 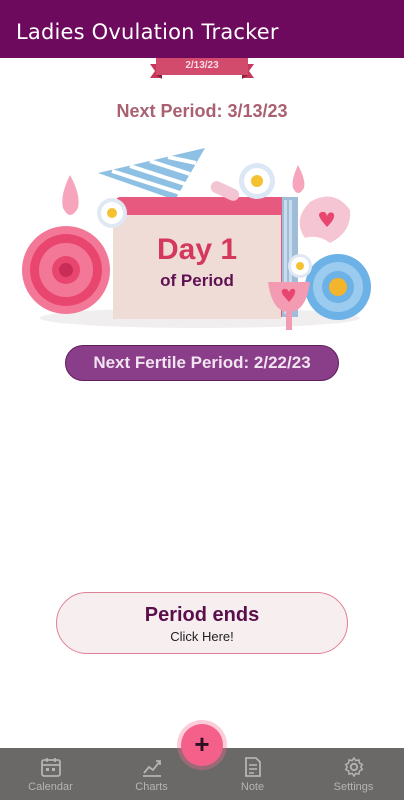 I want to click on period-ends-button: Period ends Click Here!, so click(x=202, y=623).